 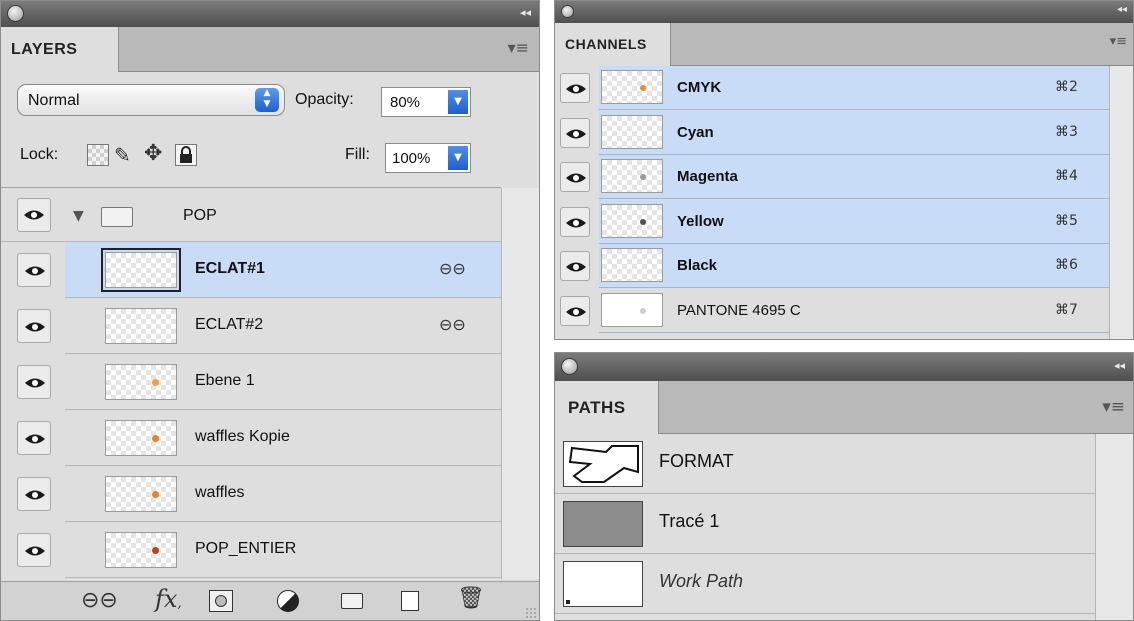 I want to click on paths-tabrow: PATHS ▾≡, so click(x=844, y=407).